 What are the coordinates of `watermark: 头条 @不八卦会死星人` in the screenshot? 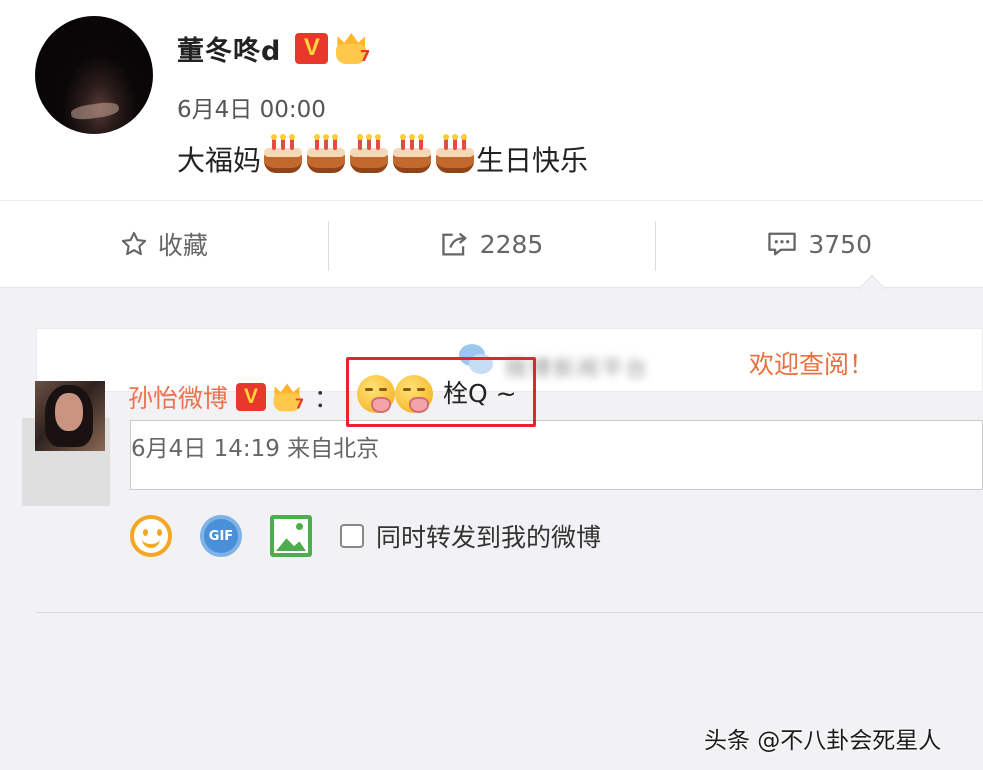 It's located at (823, 741).